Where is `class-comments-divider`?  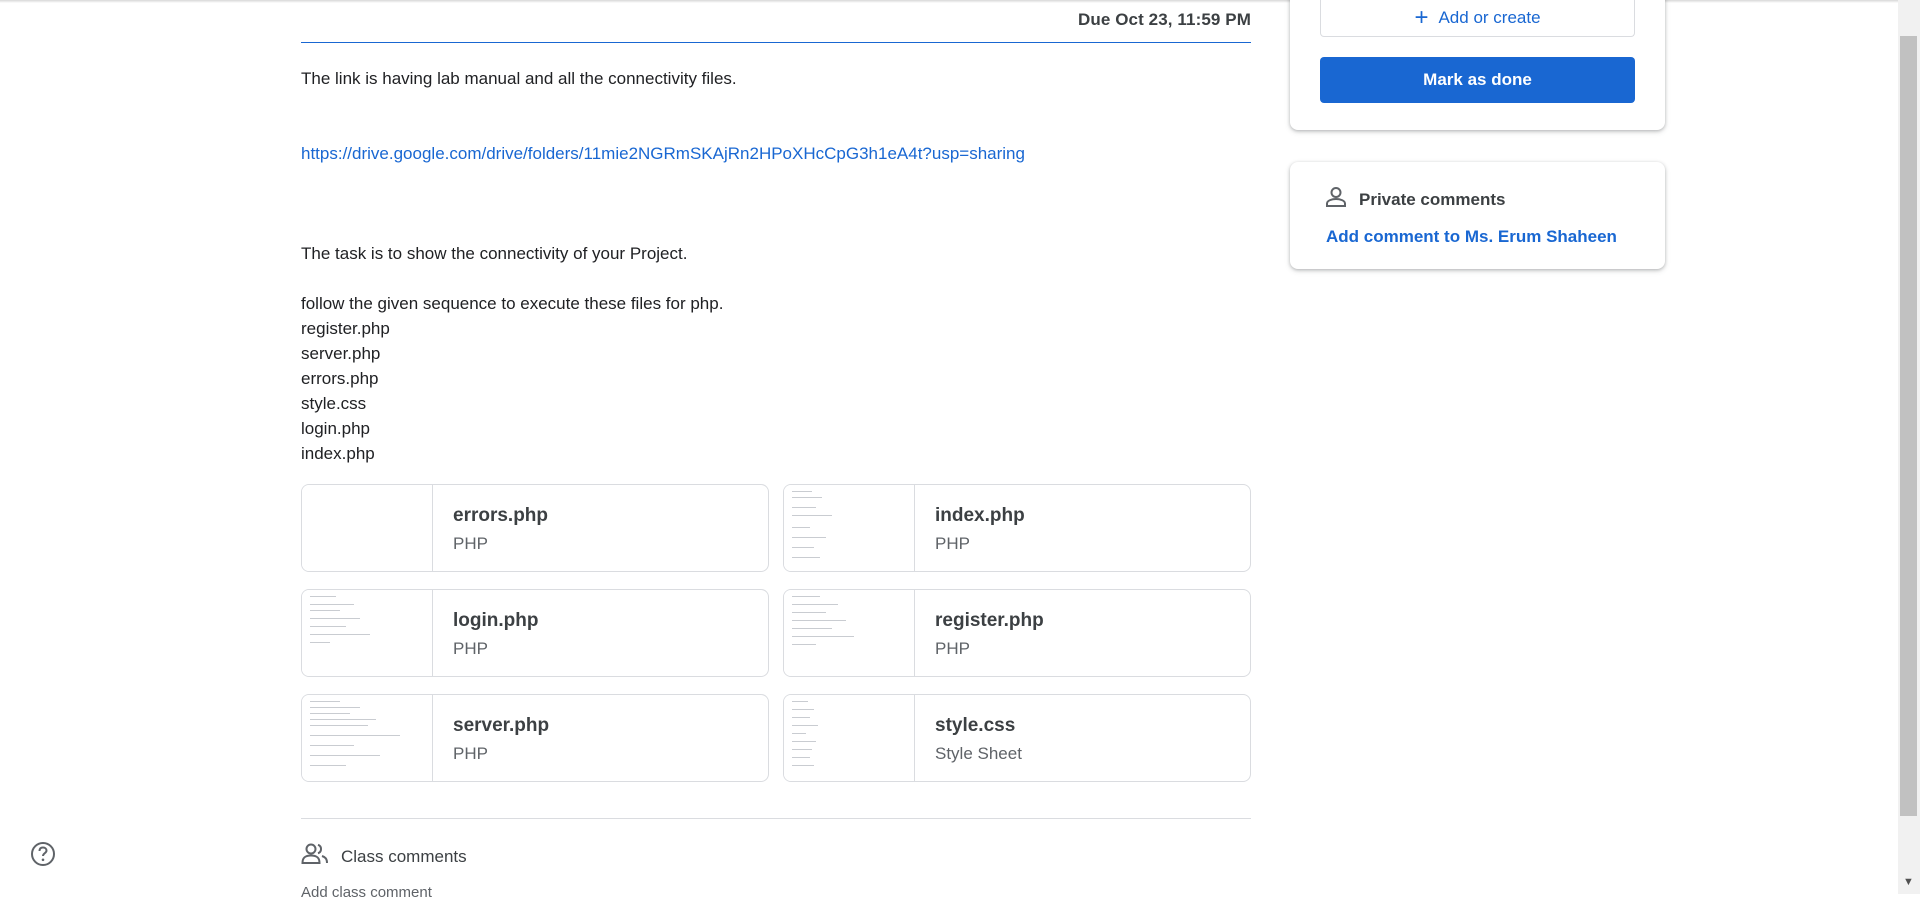 class-comments-divider is located at coordinates (776, 818).